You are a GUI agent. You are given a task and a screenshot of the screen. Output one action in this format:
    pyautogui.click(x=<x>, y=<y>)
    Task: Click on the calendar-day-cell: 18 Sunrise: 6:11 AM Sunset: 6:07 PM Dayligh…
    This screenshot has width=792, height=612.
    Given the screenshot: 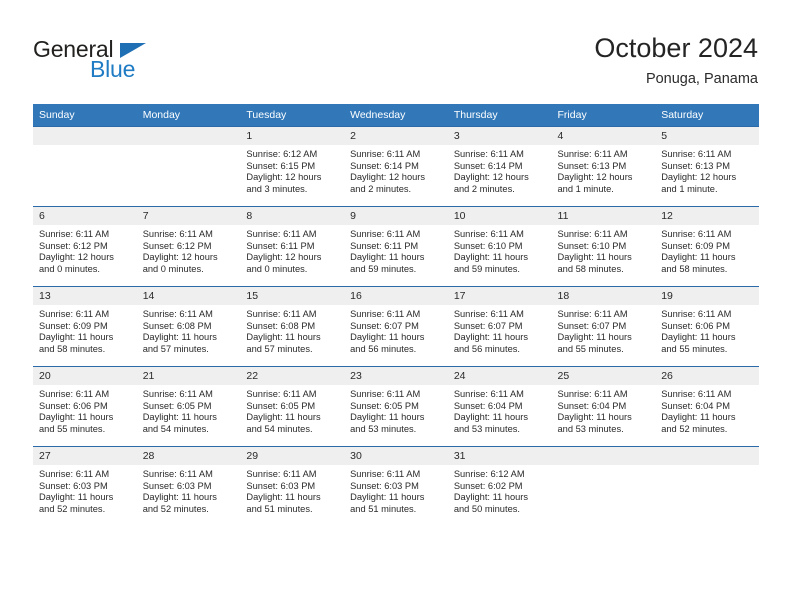 What is the action you would take?
    pyautogui.click(x=603, y=326)
    